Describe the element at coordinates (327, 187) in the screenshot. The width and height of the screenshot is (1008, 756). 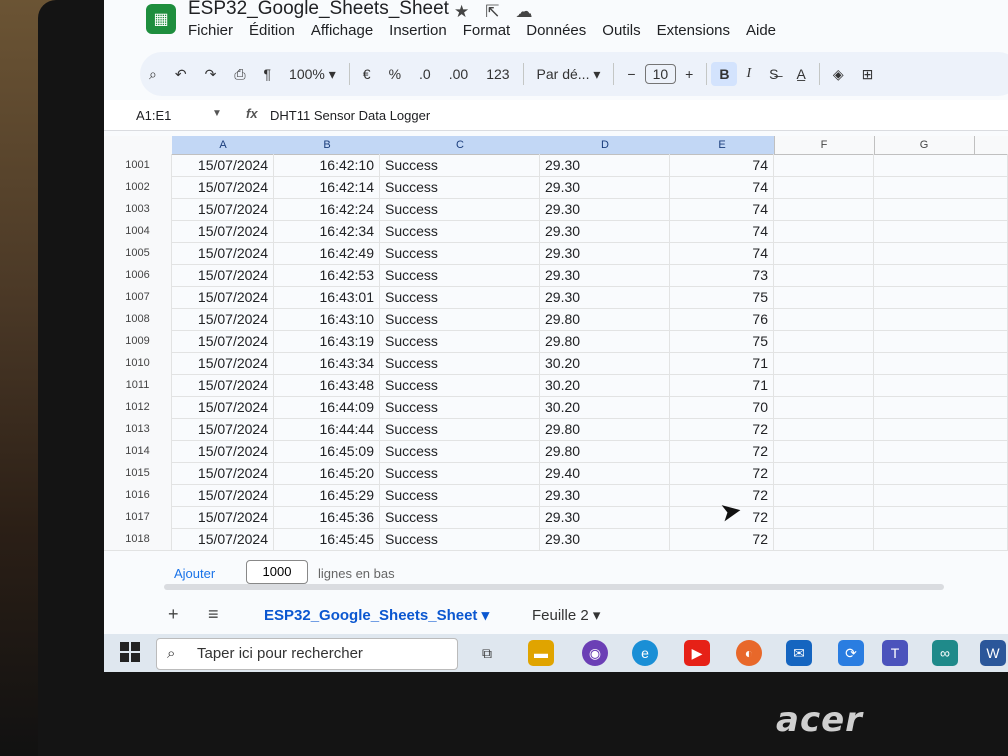
I see `cell-time: 16:42:14` at that location.